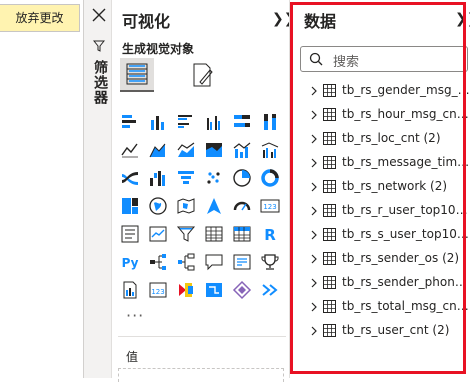  What do you see at coordinates (316, 59) in the screenshot?
I see `search-icon` at bounding box center [316, 59].